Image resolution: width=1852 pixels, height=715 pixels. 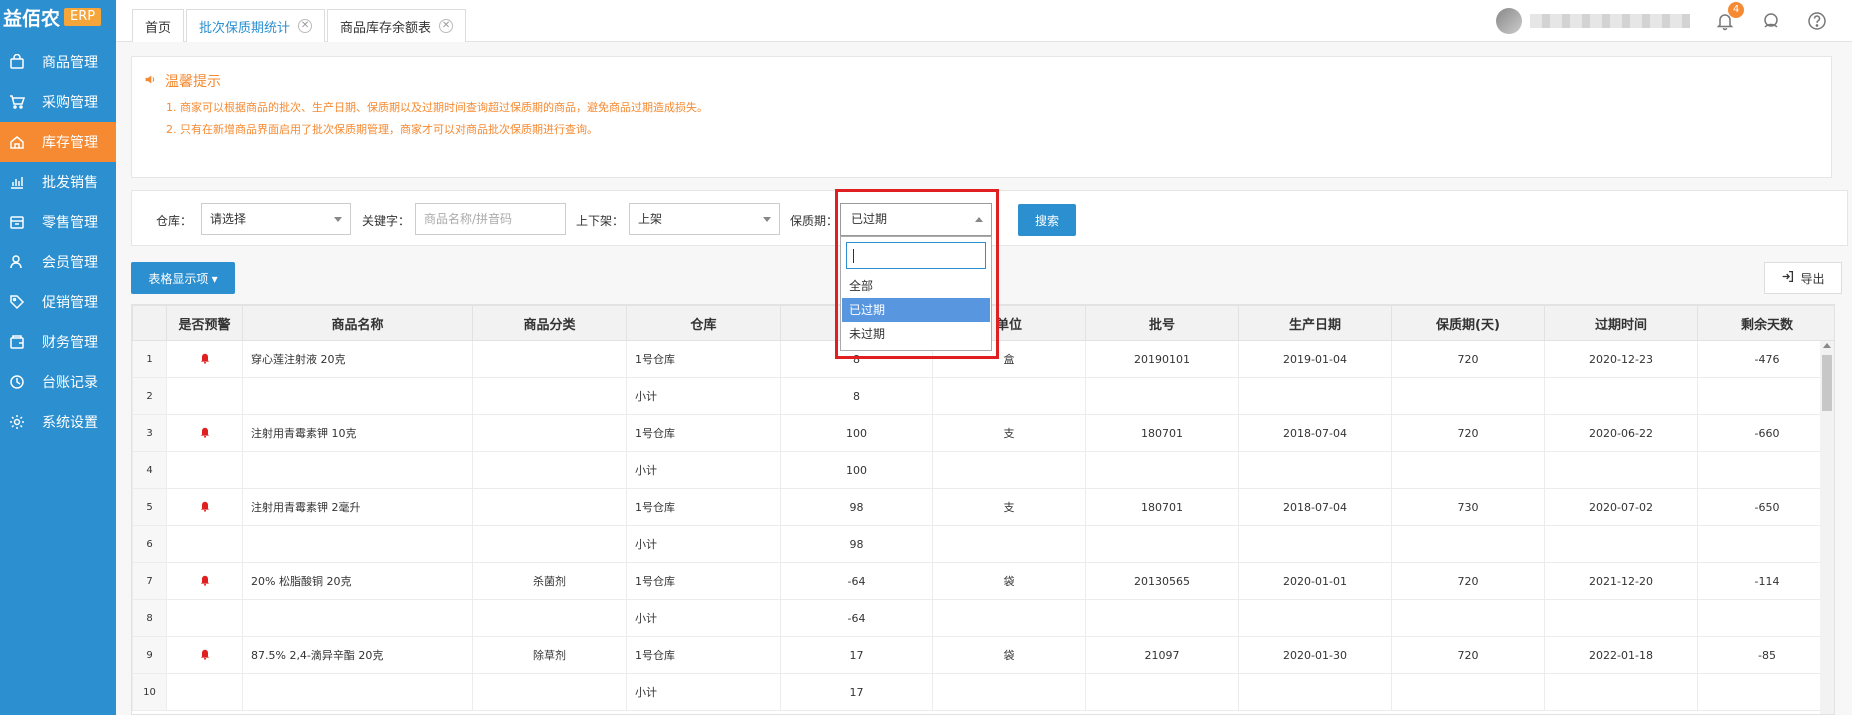 What do you see at coordinates (1736, 10) in the screenshot?
I see `notification-badge: 4` at bounding box center [1736, 10].